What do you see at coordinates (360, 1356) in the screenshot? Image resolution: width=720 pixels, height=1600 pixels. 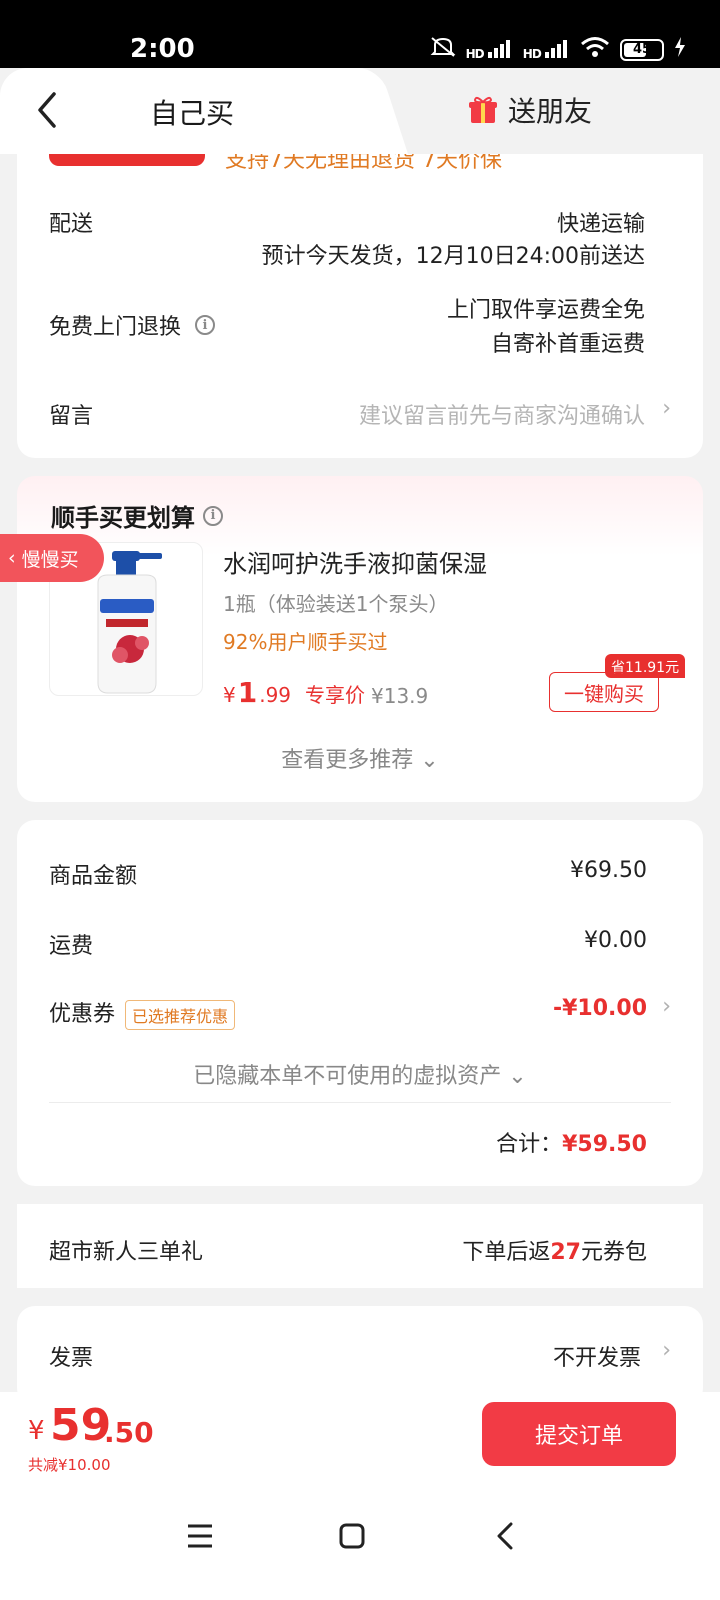 I see `invoice-card: 发票 不开发票 ›` at bounding box center [360, 1356].